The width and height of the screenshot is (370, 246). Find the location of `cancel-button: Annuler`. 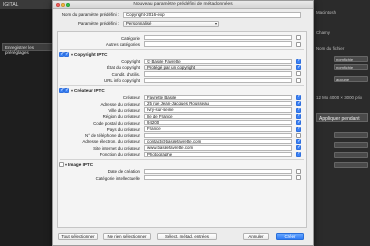

cancel-button: Annuler is located at coordinates (256, 236).